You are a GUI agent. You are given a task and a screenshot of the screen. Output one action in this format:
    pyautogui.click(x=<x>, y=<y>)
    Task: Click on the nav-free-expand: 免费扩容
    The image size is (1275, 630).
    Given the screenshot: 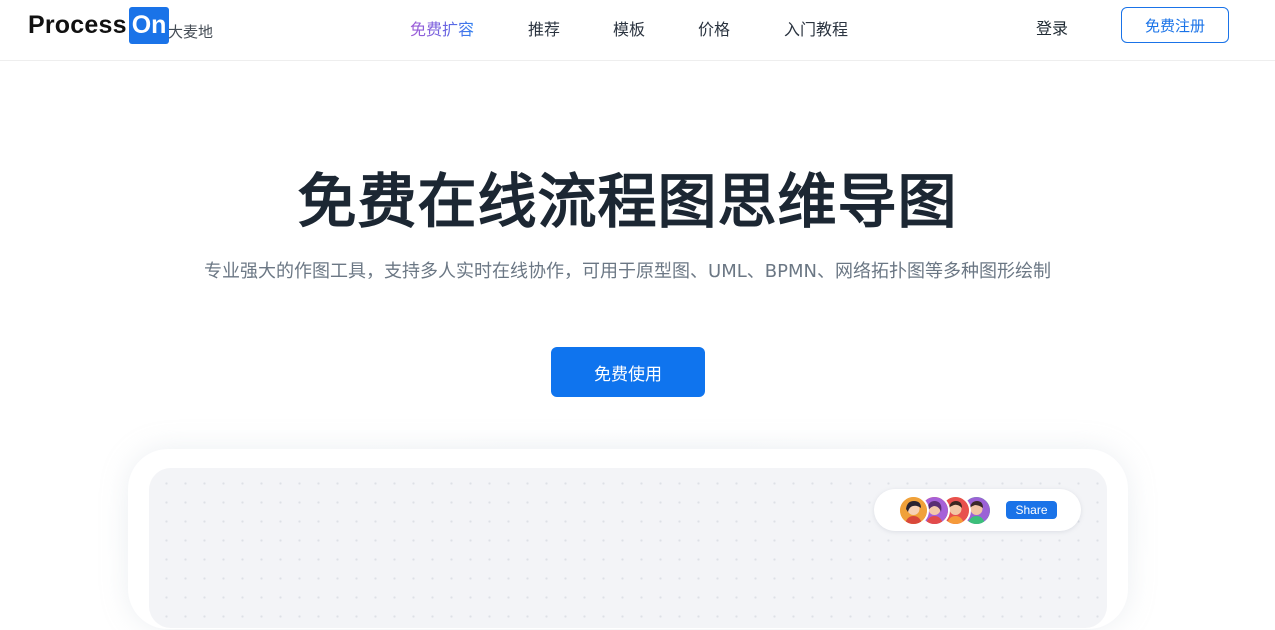 What is the action you would take?
    pyautogui.click(x=442, y=27)
    